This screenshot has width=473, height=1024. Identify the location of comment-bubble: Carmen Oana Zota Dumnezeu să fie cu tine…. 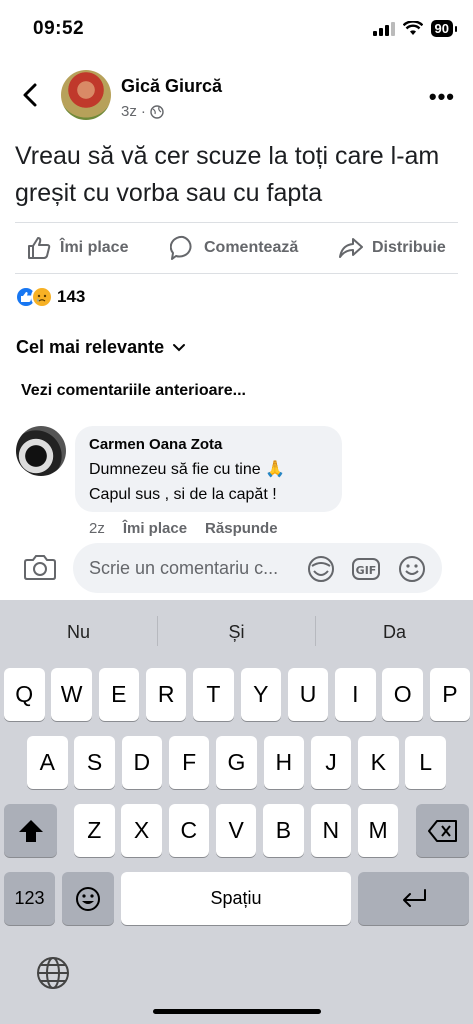
(208, 469).